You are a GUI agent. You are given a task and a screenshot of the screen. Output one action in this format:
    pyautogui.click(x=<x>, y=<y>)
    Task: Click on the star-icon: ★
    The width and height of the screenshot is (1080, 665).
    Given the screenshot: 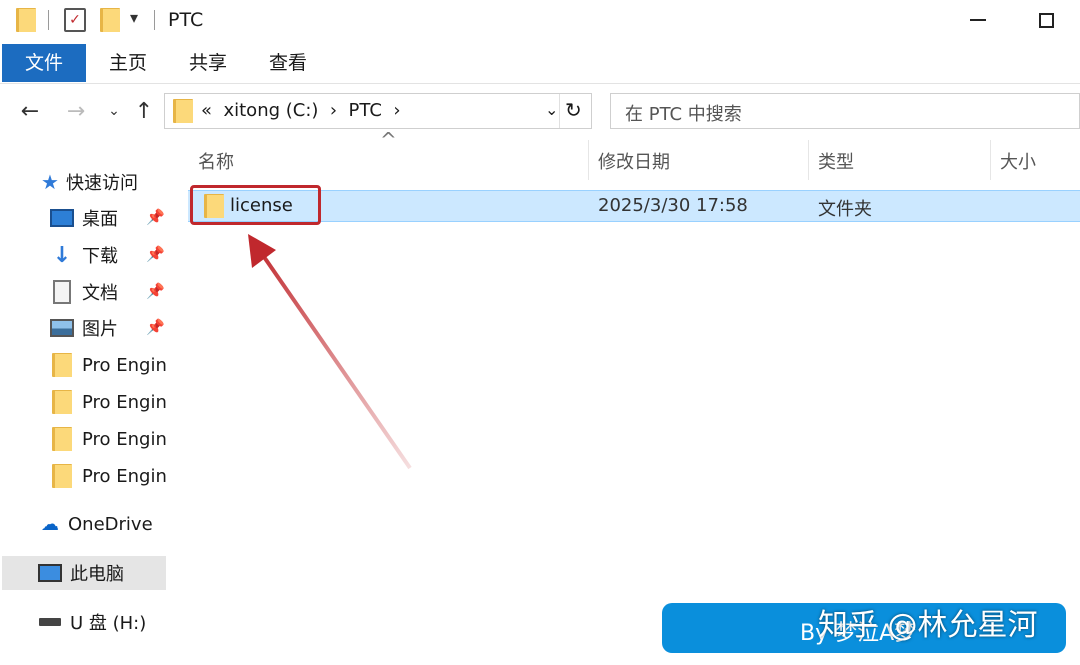 What is the action you would take?
    pyautogui.click(x=50, y=182)
    